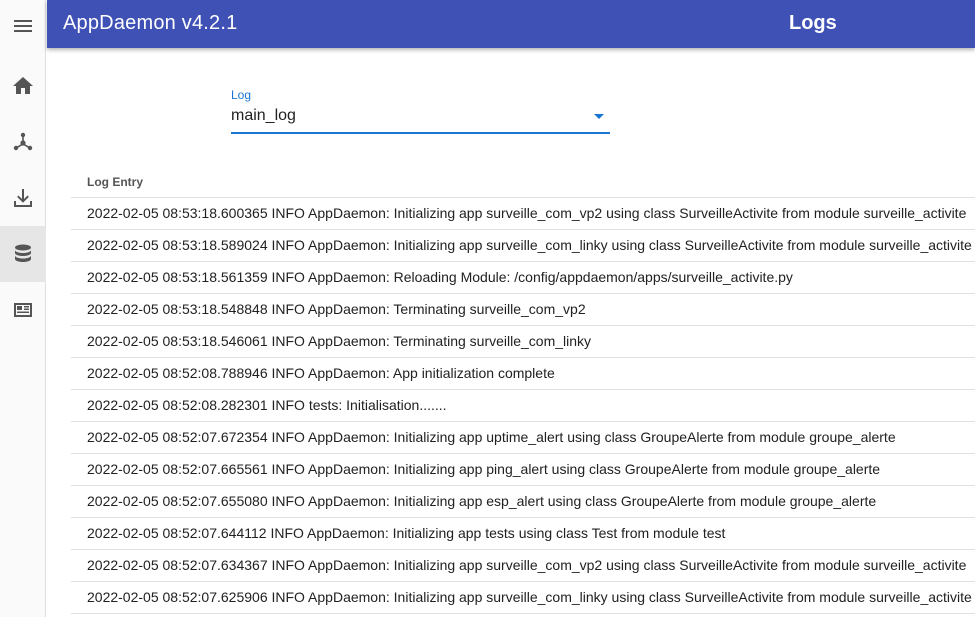 The image size is (975, 617). I want to click on nav-logs-button, so click(23, 254).